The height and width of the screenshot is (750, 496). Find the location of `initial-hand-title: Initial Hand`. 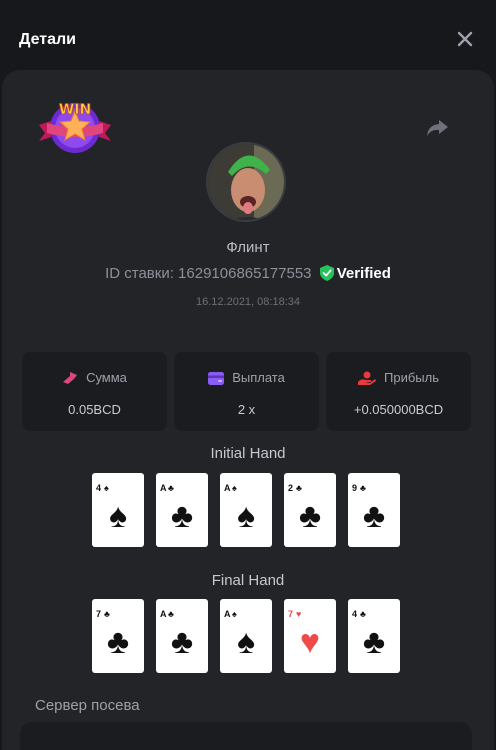

initial-hand-title: Initial Hand is located at coordinates (248, 453).